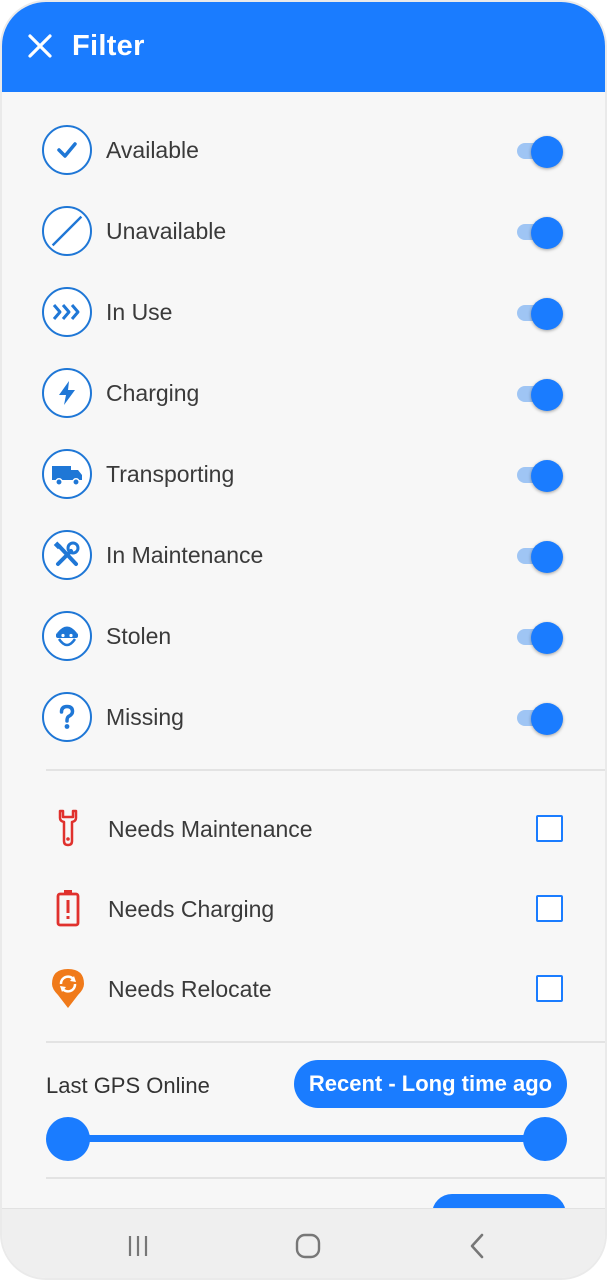 Image resolution: width=607 pixels, height=1280 pixels. What do you see at coordinates (430, 1084) in the screenshot?
I see `gps-range-pill: Recent - Long time ago` at bounding box center [430, 1084].